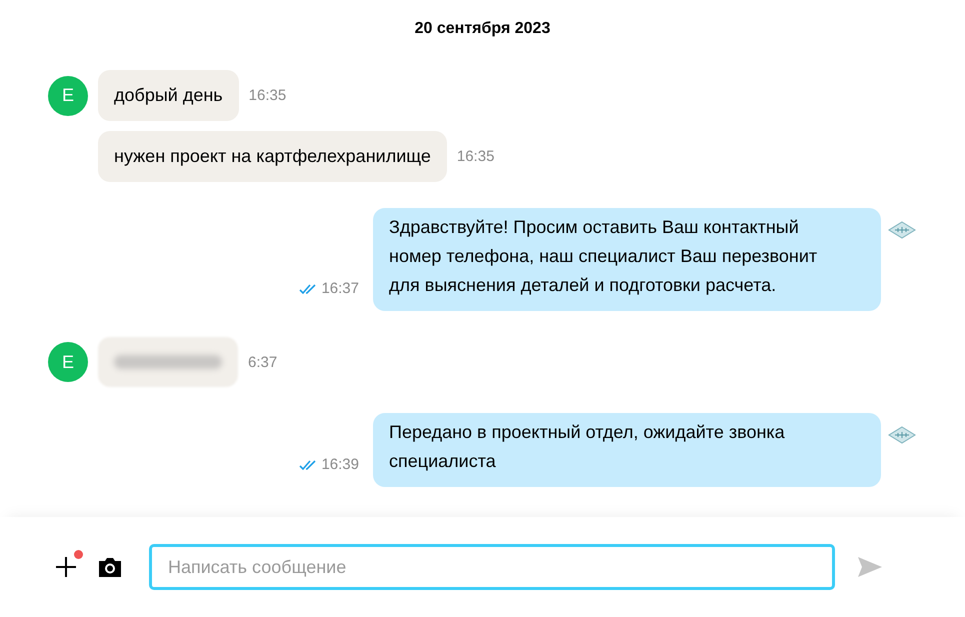  What do you see at coordinates (627, 450) in the screenshot?
I see `message-bubble: Передано в проектный отдел, ожидайте звонка специалиста` at bounding box center [627, 450].